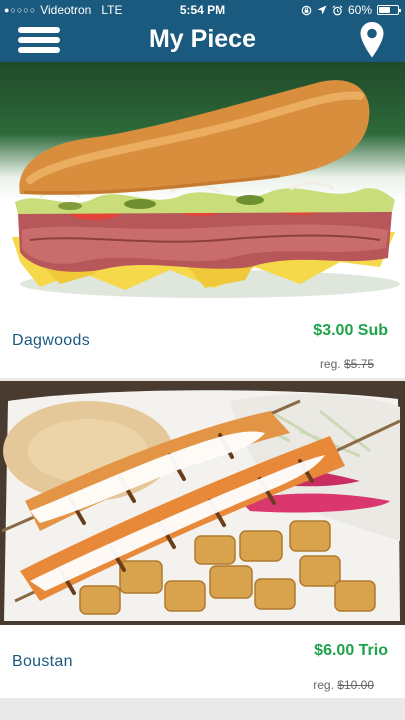  What do you see at coordinates (202, 709) in the screenshot?
I see `list-bottom-edge` at bounding box center [202, 709].